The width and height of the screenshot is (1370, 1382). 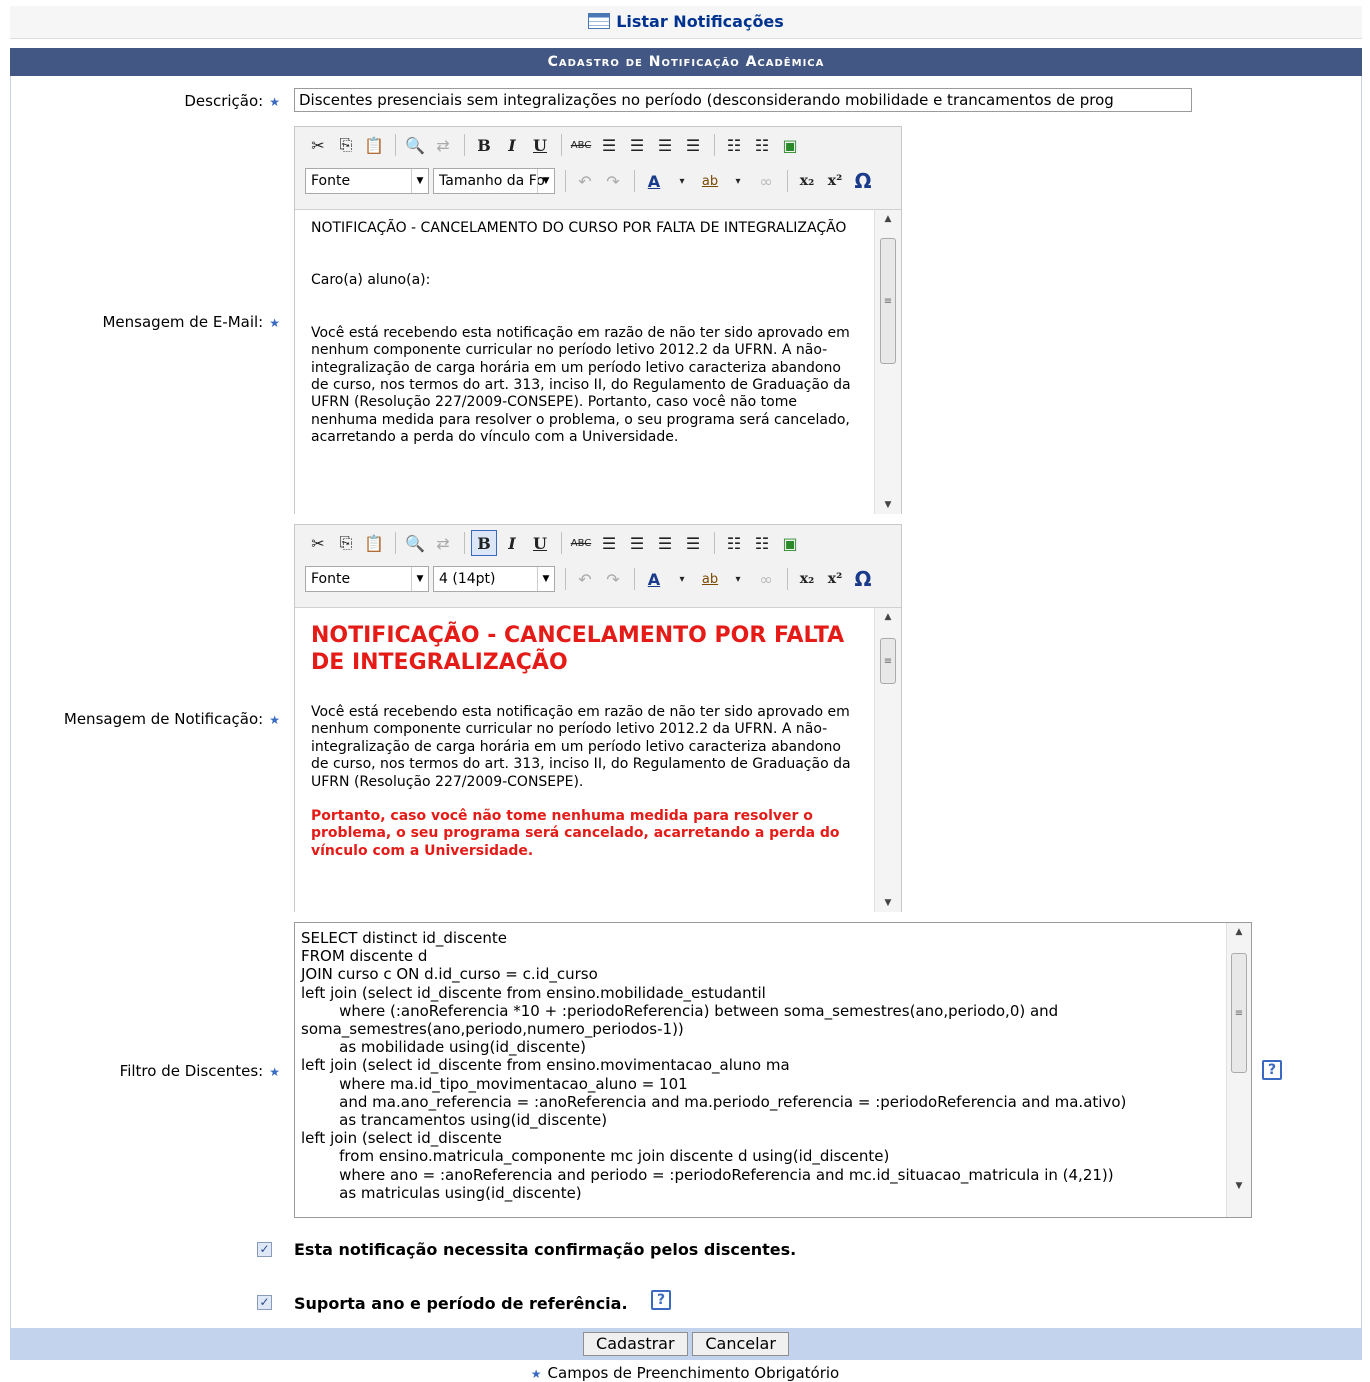 What do you see at coordinates (740, 1344) in the screenshot?
I see `cancel-button: Cancelar` at bounding box center [740, 1344].